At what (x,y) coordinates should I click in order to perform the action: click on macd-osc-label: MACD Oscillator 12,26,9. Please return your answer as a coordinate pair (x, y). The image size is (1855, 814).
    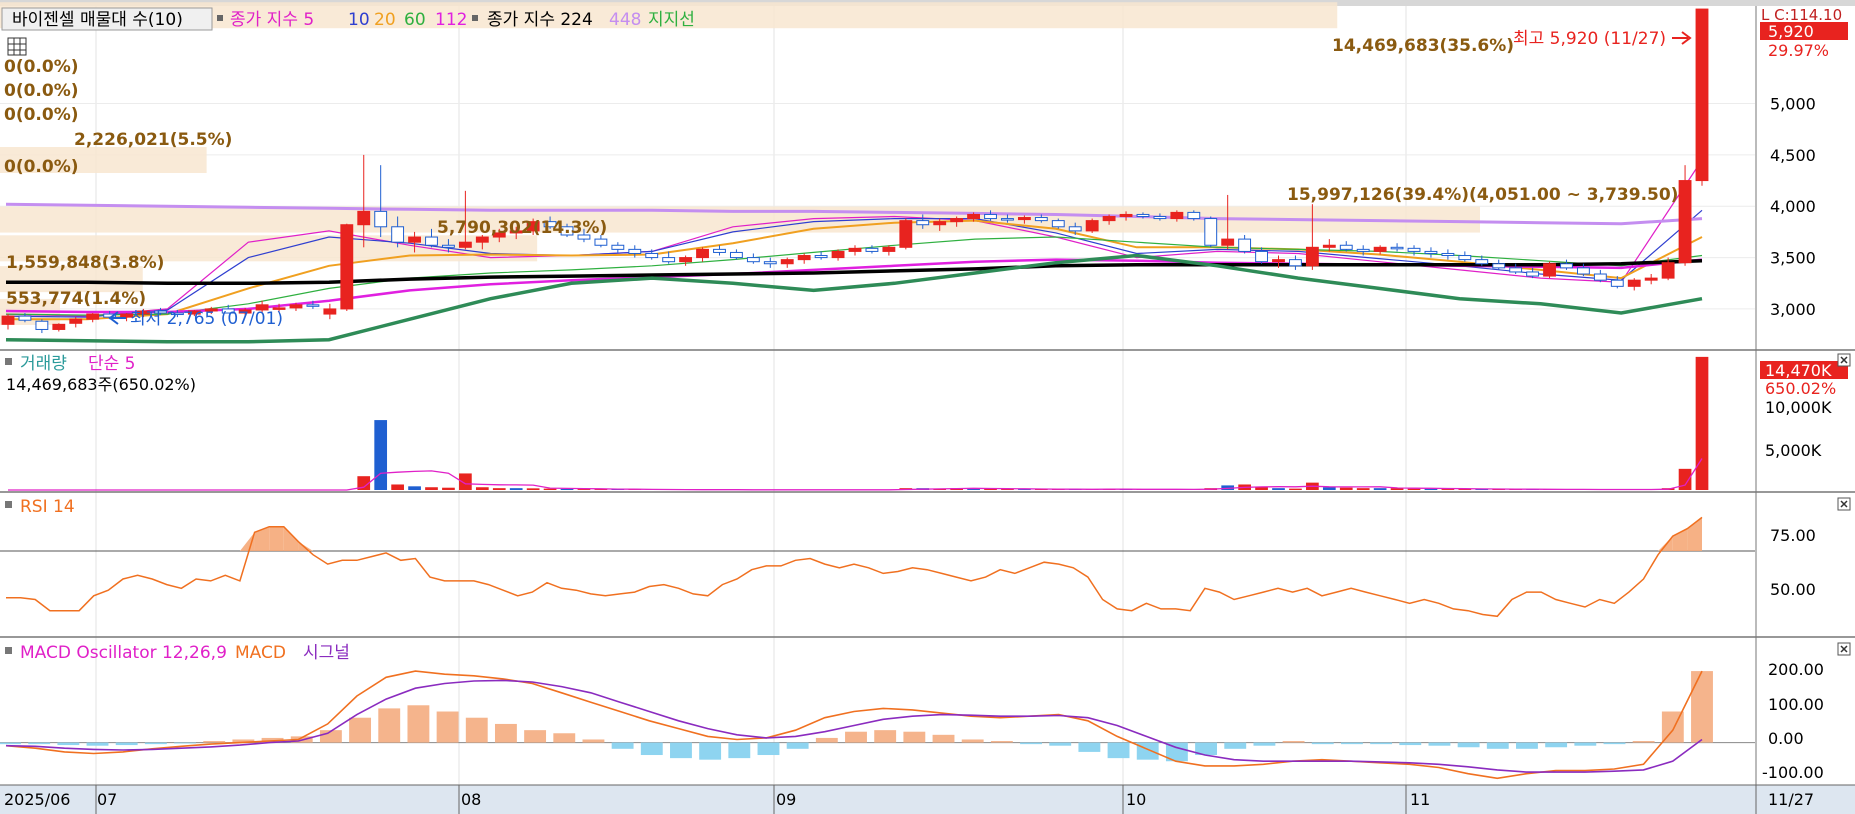
    Looking at the image, I should click on (123, 653).